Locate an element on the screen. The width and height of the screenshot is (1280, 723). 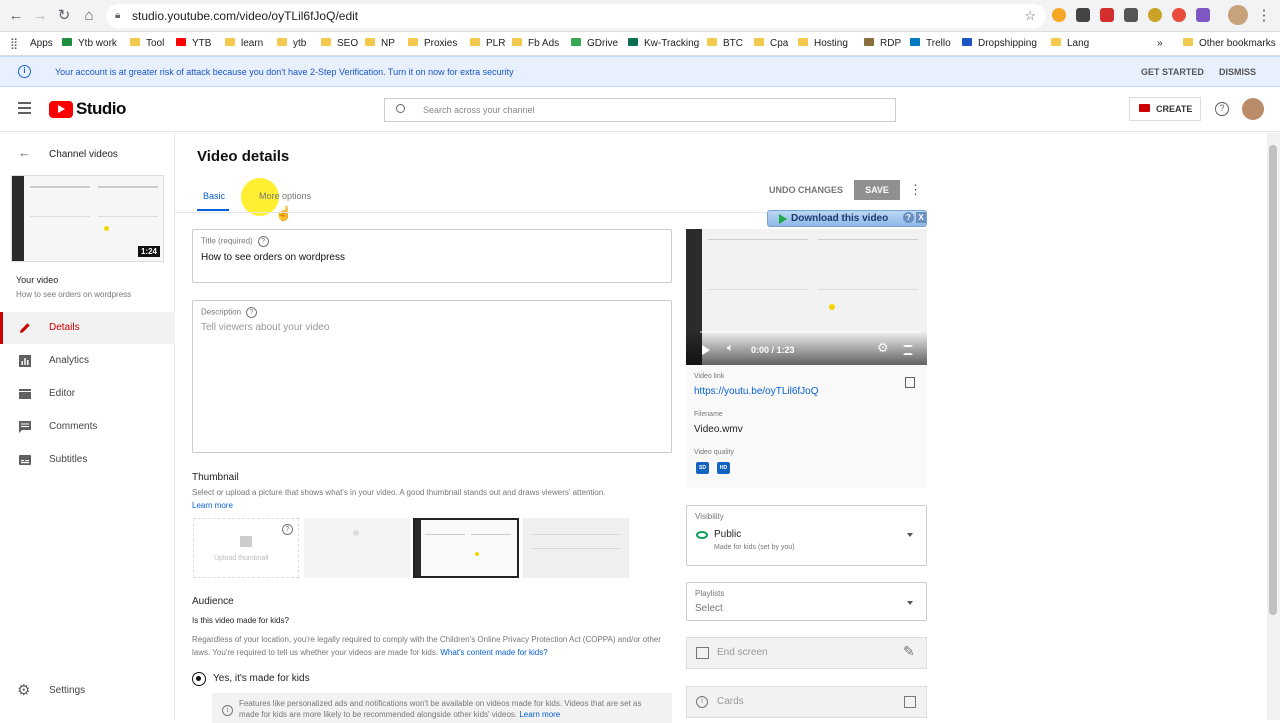
your-video-label: Your video is located at coordinates (37, 280).